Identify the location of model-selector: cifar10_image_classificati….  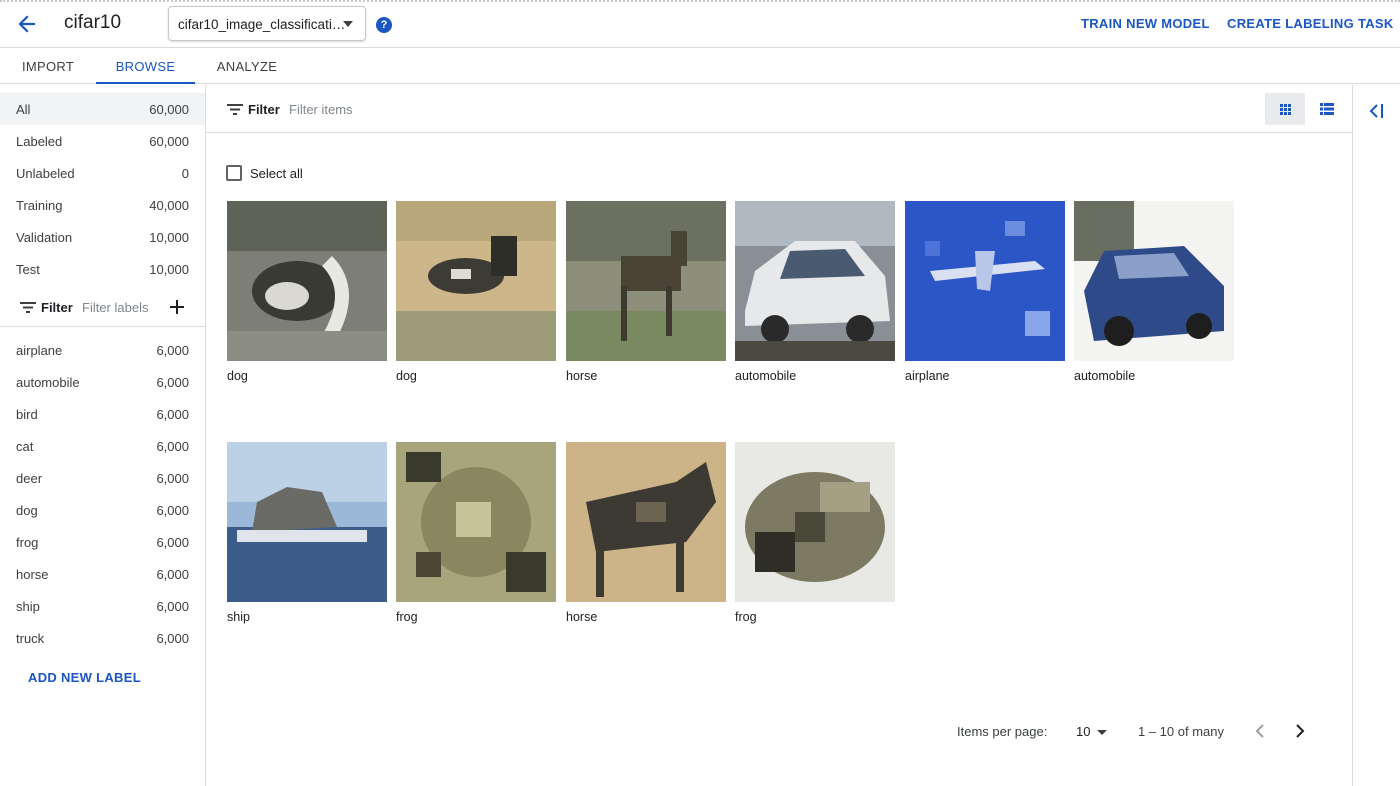
(267, 23).